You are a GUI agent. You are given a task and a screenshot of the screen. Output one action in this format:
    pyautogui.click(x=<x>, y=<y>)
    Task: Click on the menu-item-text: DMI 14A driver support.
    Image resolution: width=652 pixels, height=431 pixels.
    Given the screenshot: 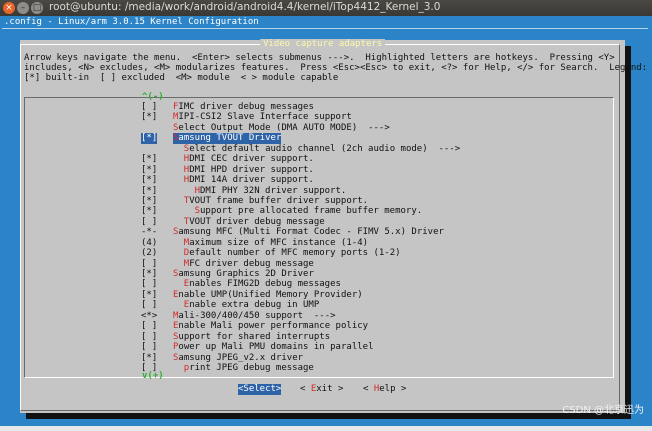 What is the action you would take?
    pyautogui.click(x=251, y=180)
    